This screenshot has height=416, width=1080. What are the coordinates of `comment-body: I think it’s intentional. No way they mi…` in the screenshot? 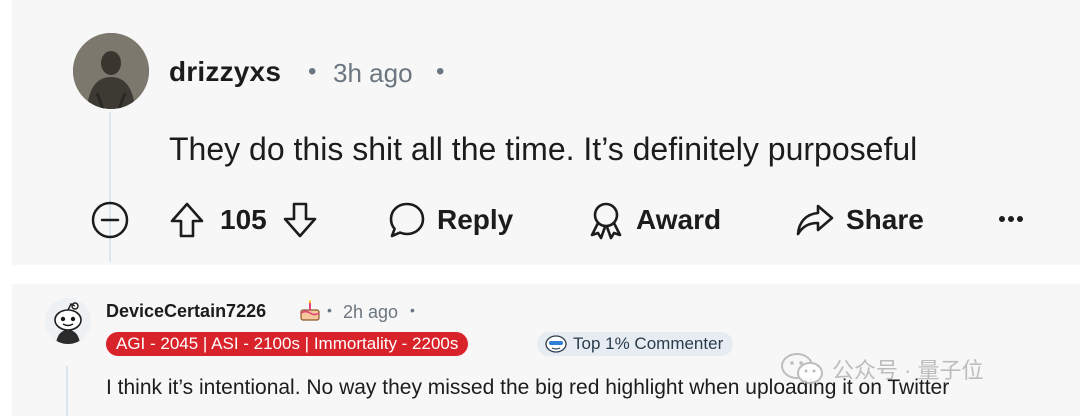 It's located at (528, 387).